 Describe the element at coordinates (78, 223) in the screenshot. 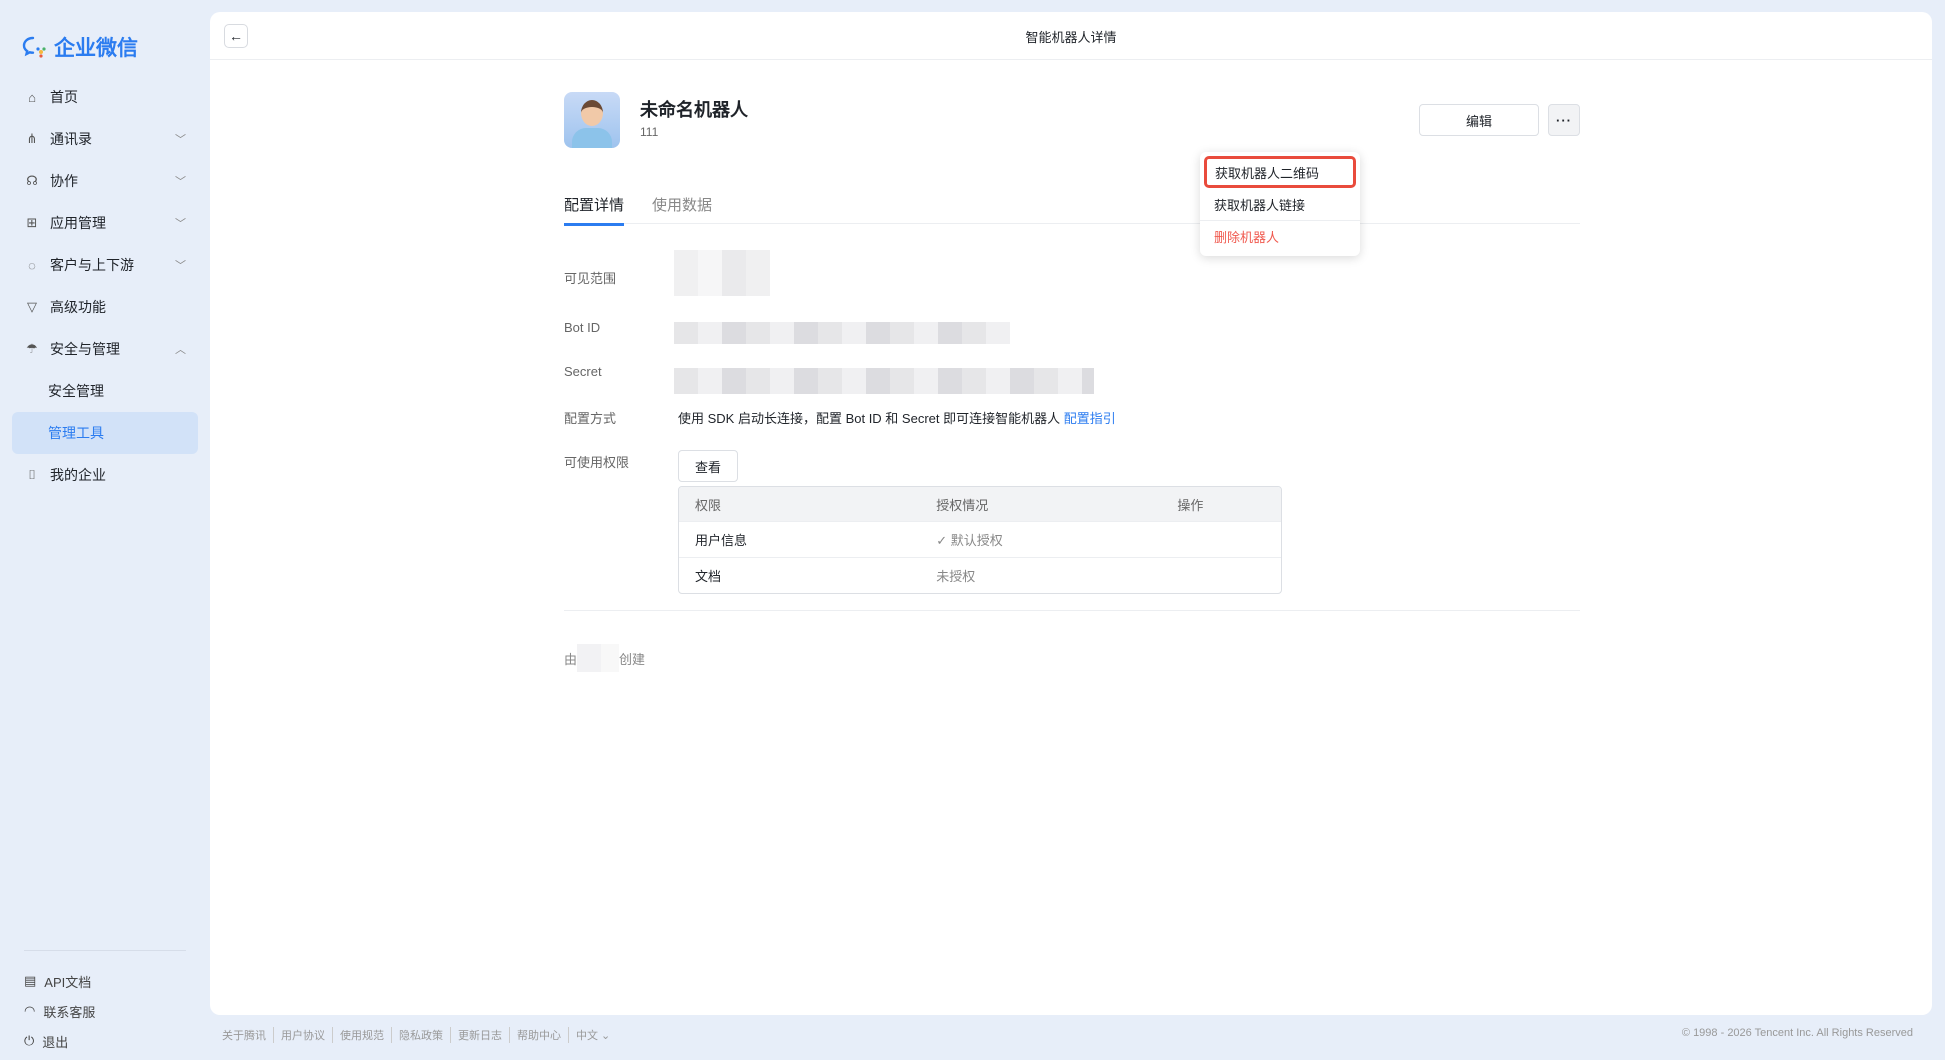

I see `nav-label: 应用管理` at that location.